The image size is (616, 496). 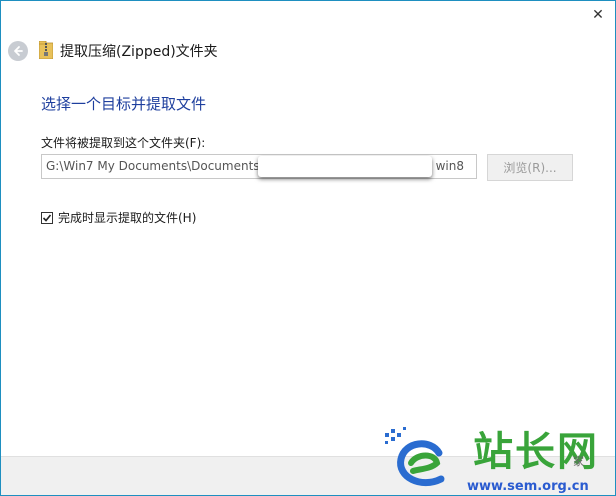 I want to click on show-files-label: 完成时显示提取的文件(H), so click(x=127, y=218).